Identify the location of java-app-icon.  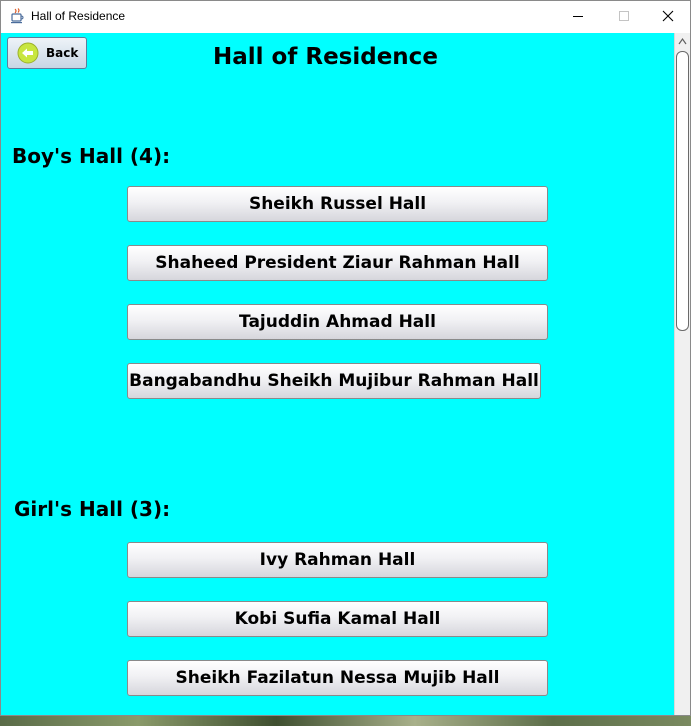
(17, 16).